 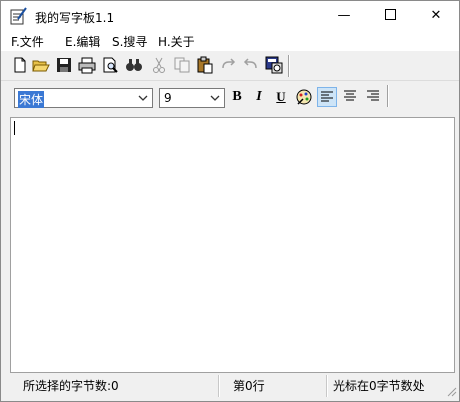 What do you see at coordinates (168, 98) in the screenshot?
I see `font-size-value: 9` at bounding box center [168, 98].